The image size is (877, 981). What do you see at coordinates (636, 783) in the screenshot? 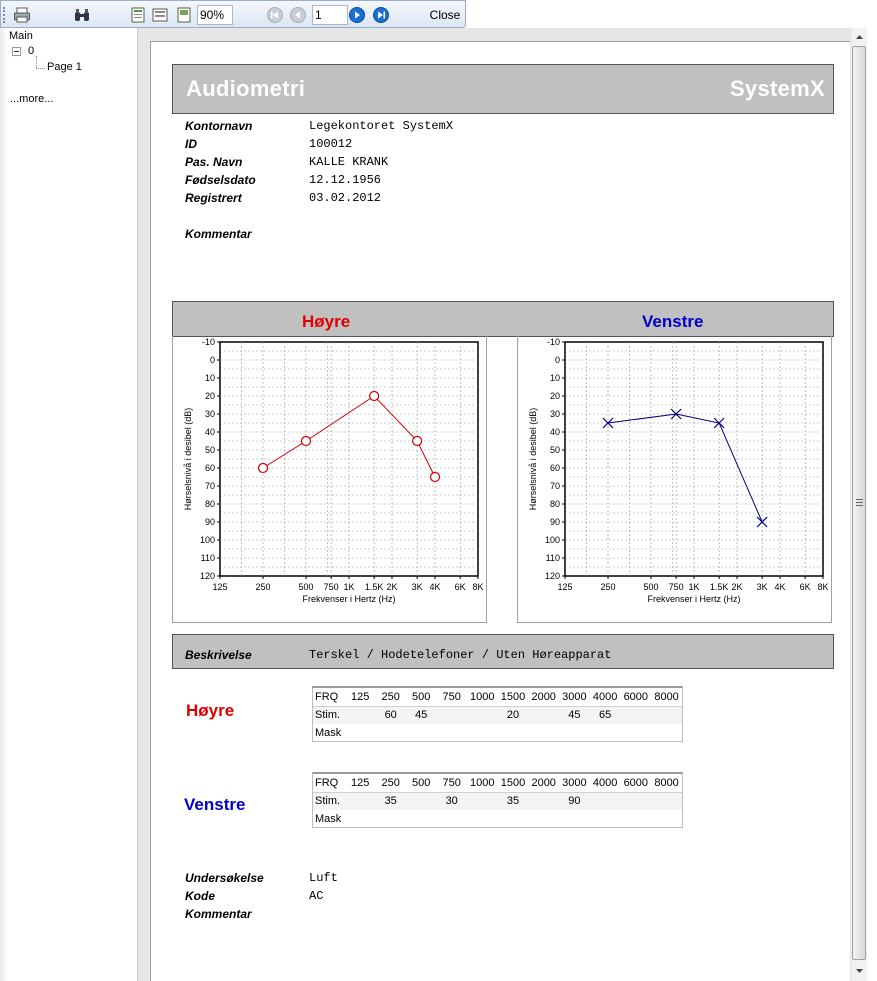
I see `frq-cell: 6000` at bounding box center [636, 783].